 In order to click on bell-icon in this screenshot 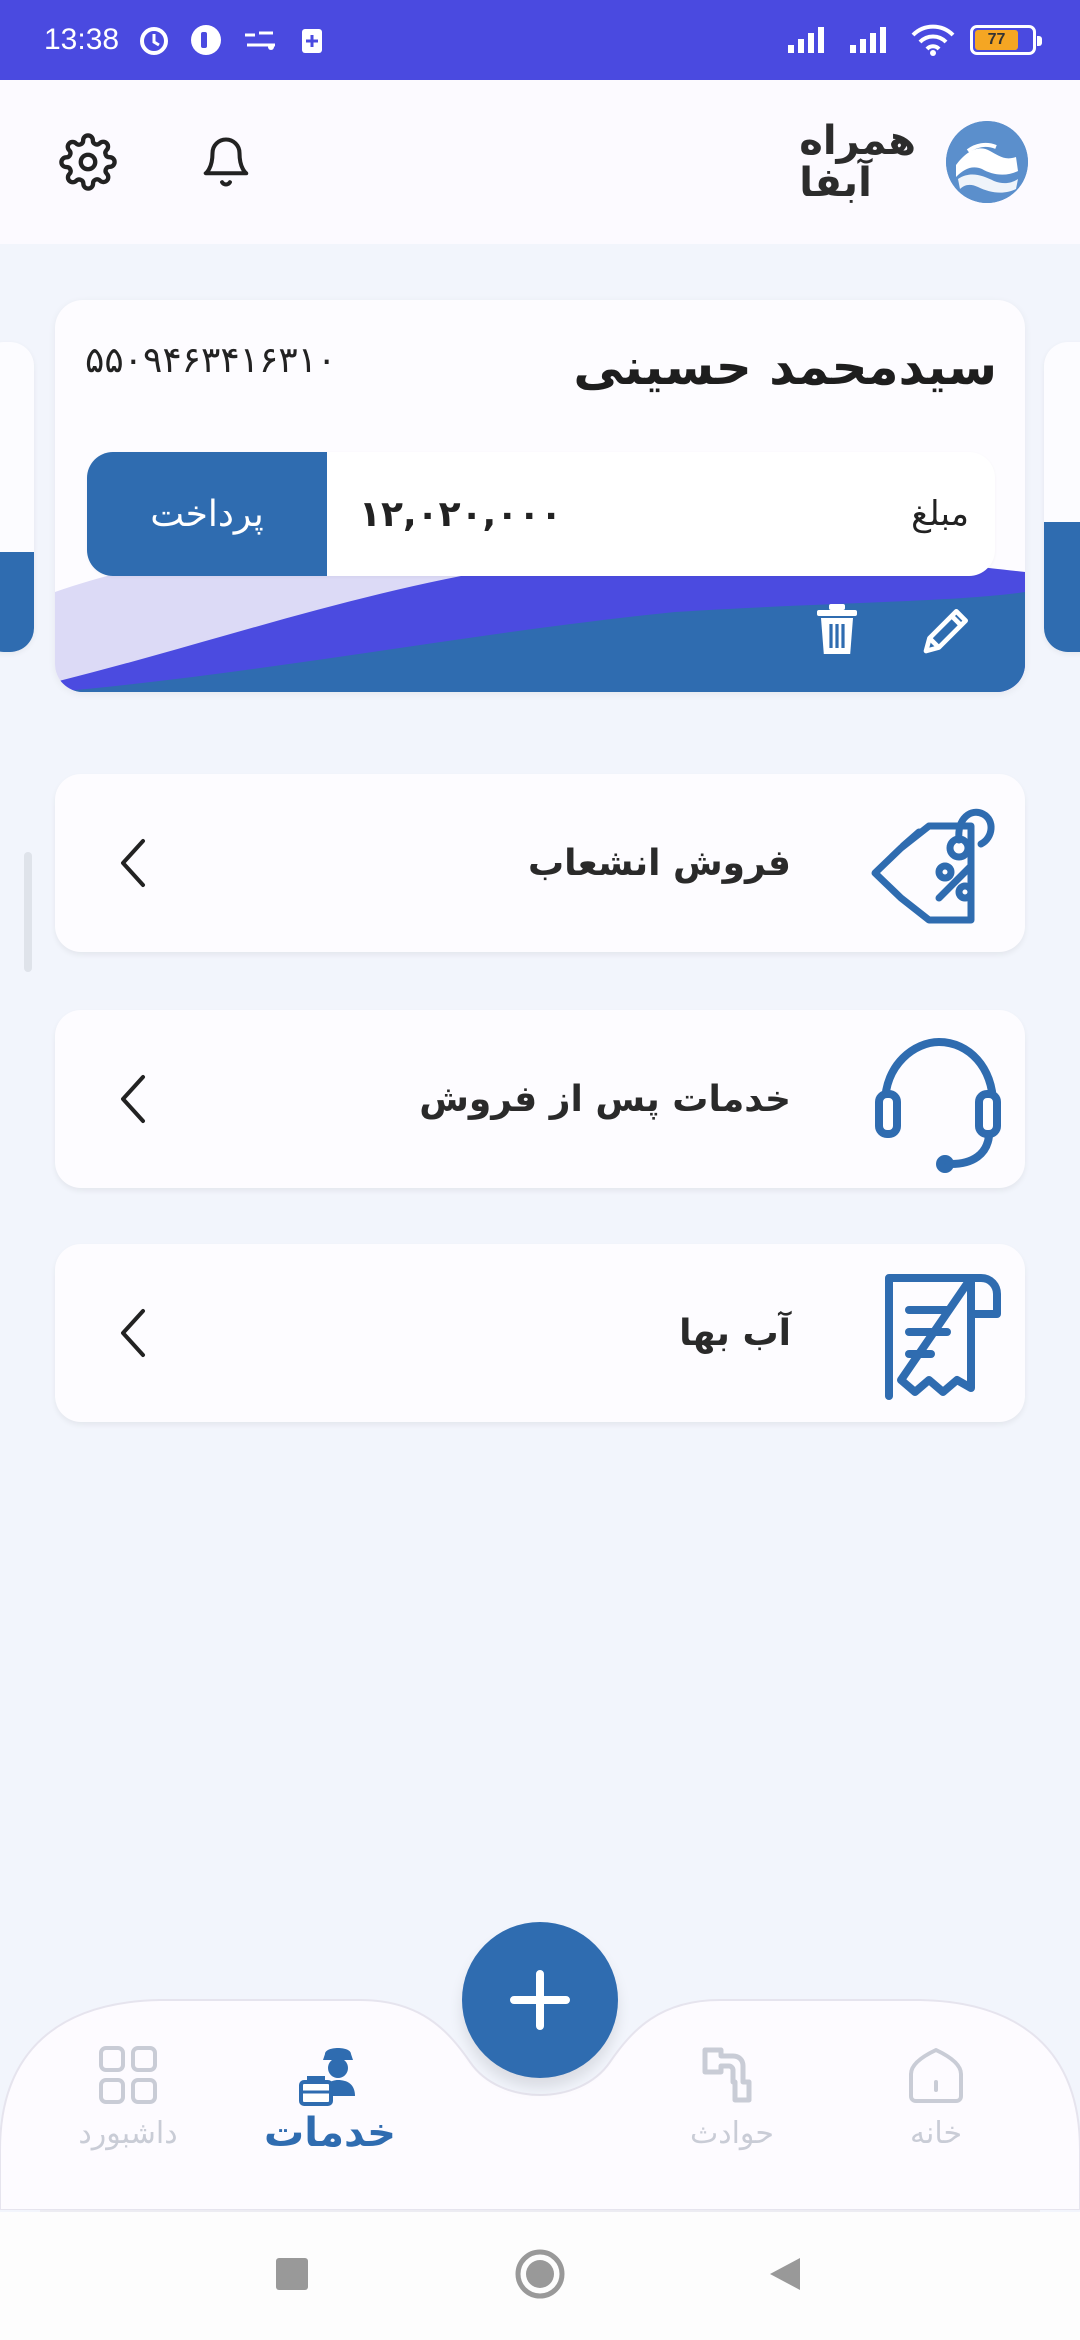, I will do `click(226, 162)`.